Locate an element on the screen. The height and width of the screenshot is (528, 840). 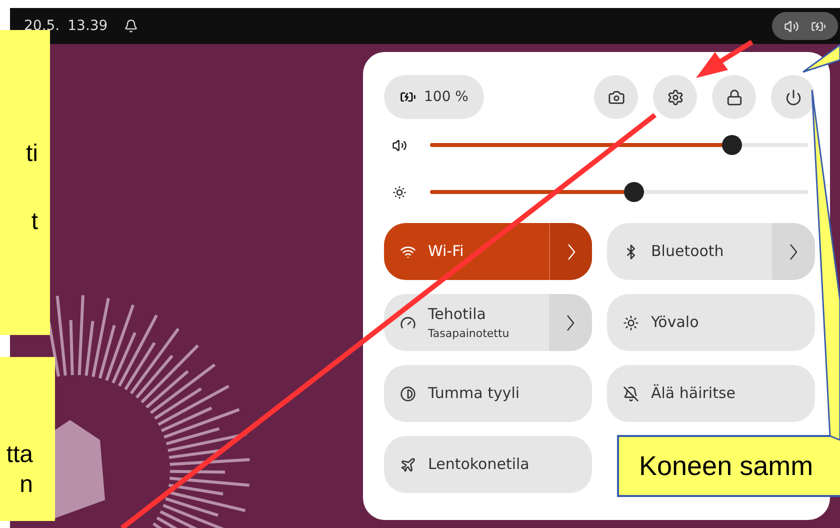
toggle-tile: Tehotila Tasapainotettu is located at coordinates (488, 322).